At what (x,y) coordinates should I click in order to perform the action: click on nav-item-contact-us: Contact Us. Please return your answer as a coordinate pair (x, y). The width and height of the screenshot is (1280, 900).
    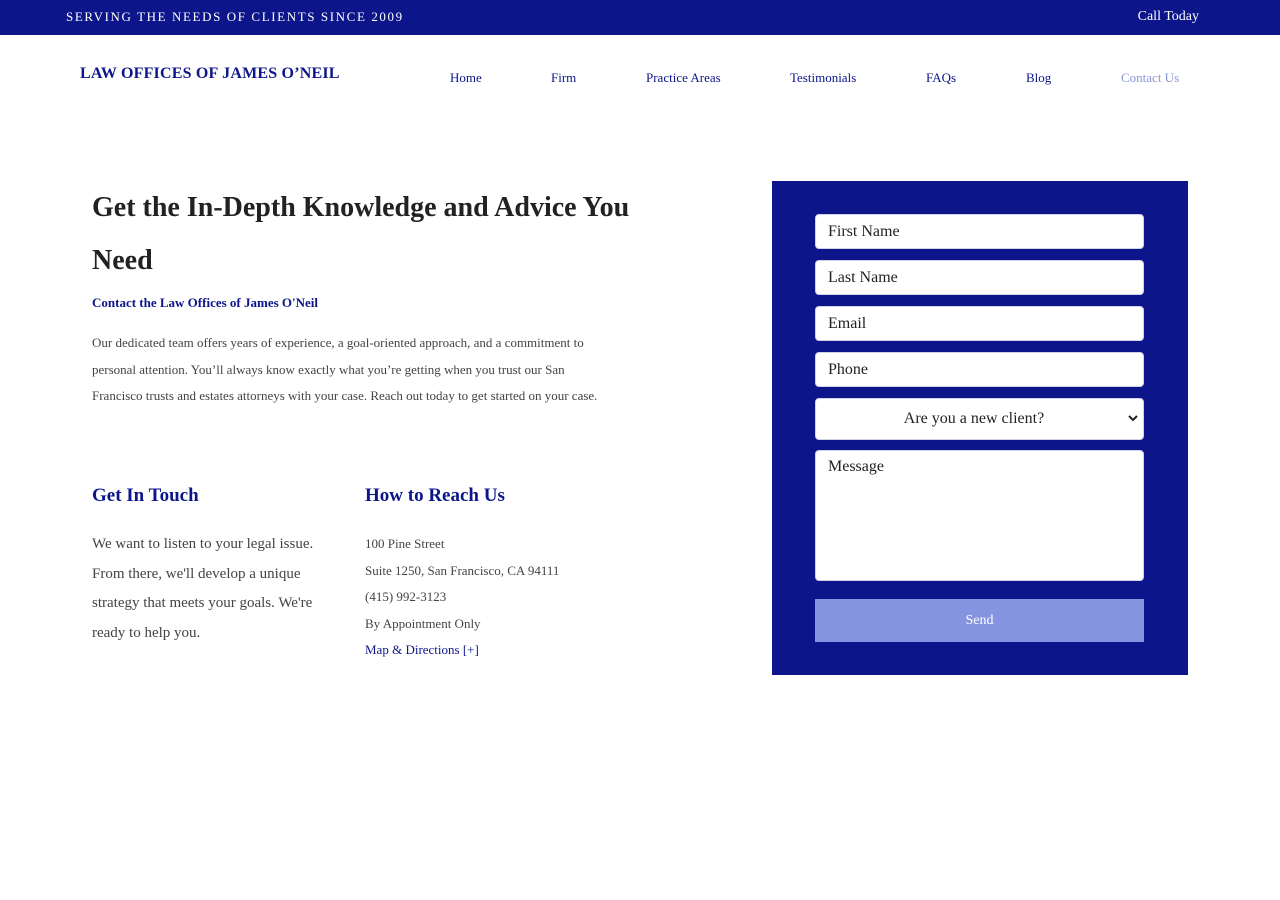
    Looking at the image, I should click on (1150, 78).